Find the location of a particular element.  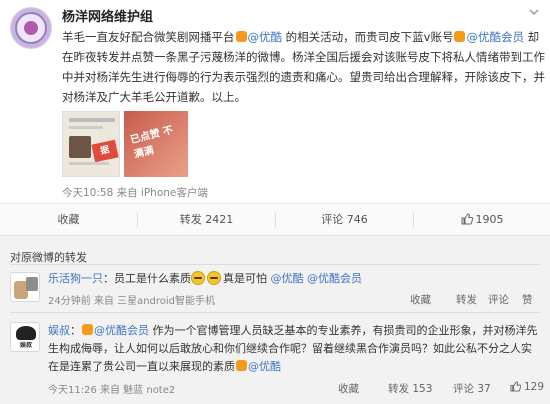

repost-button: 转发 153 is located at coordinates (410, 388).